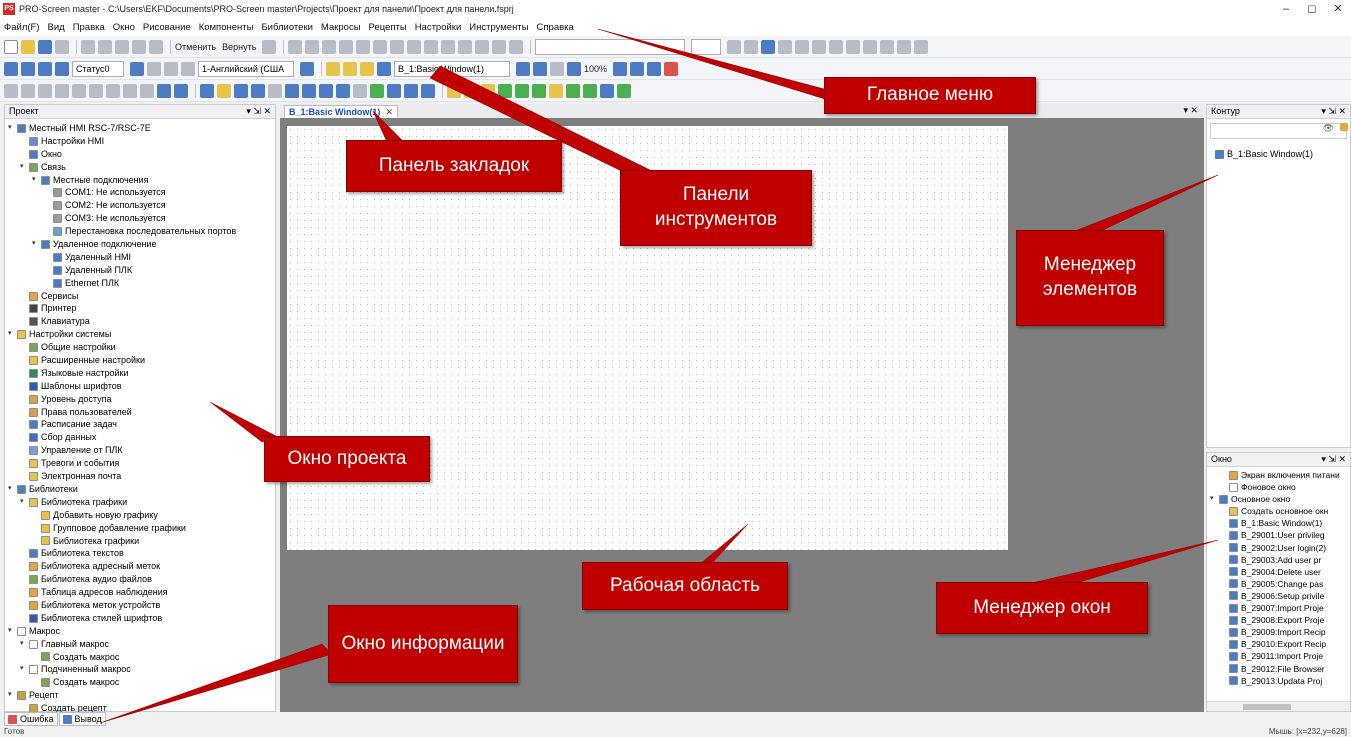 The width and height of the screenshot is (1351, 737). What do you see at coordinates (140, 579) in the screenshot?
I see `project-tree-item: Библиотека аудио файлов` at bounding box center [140, 579].